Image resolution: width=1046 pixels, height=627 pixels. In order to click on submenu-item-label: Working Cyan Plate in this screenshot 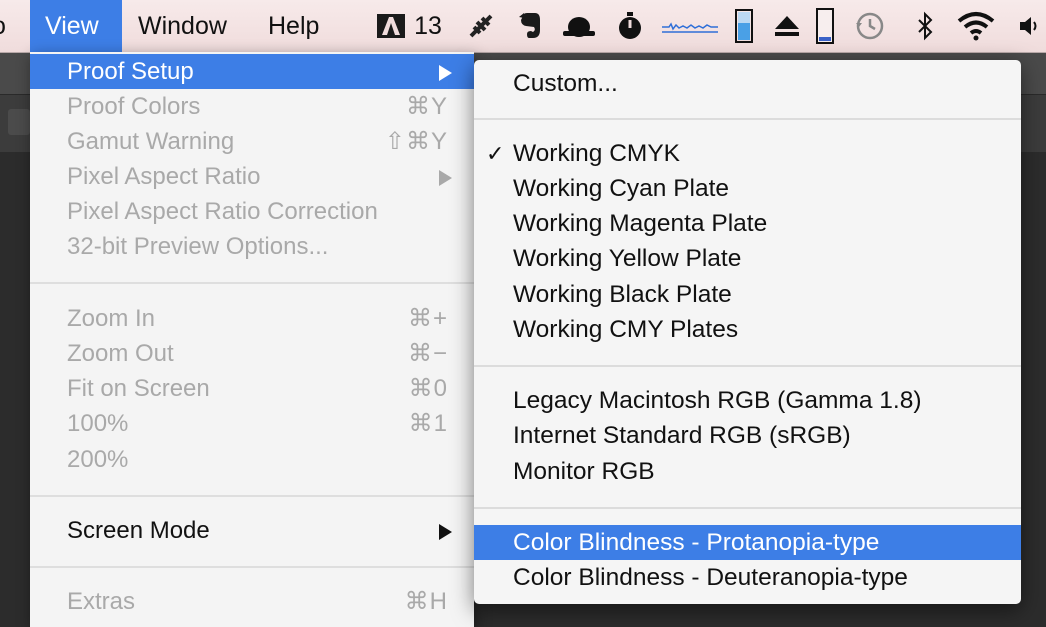, I will do `click(621, 188)`.